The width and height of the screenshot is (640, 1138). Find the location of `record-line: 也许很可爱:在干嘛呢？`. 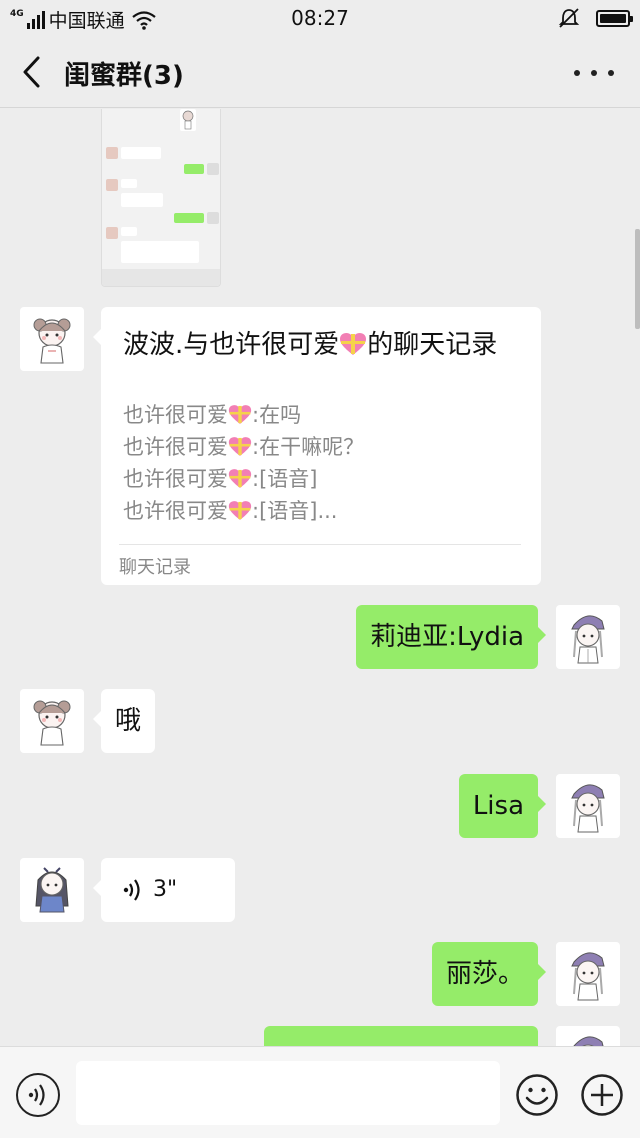

record-line: 也许很可爱:在干嘛呢？ is located at coordinates (244, 447).